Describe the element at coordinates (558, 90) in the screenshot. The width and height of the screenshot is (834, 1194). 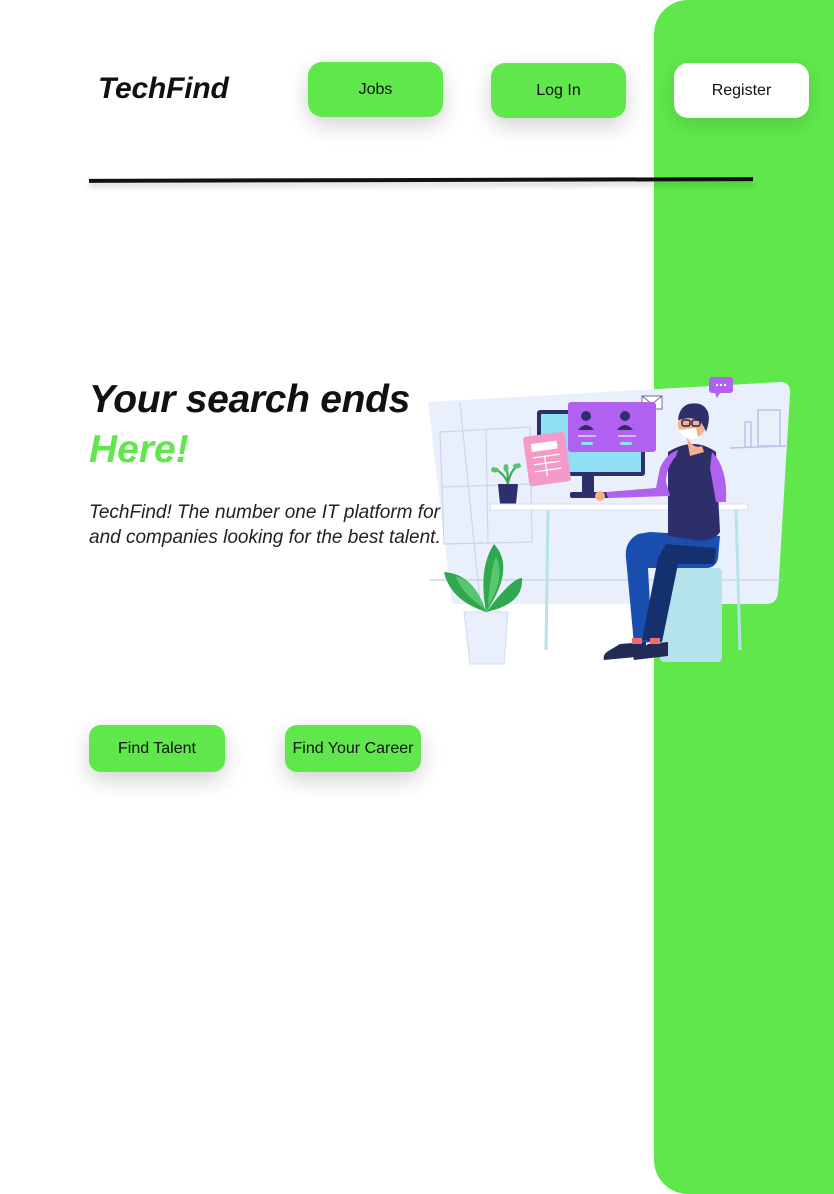
I see `login-button: Log In` at that location.